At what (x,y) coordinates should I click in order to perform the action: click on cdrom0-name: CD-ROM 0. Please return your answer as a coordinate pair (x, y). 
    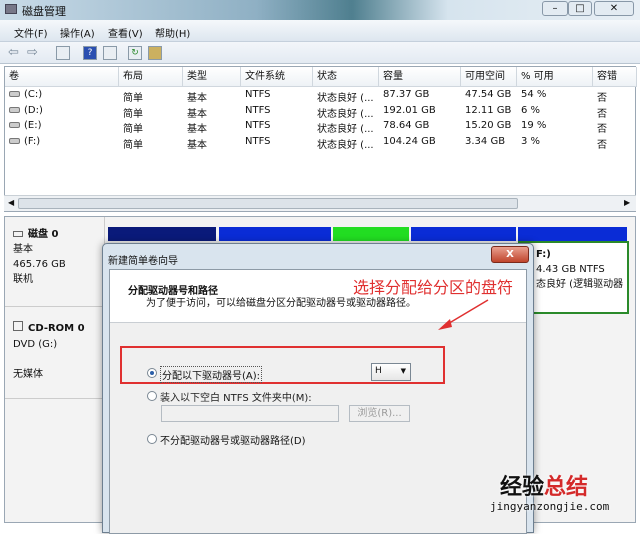
    Looking at the image, I should click on (56, 328).